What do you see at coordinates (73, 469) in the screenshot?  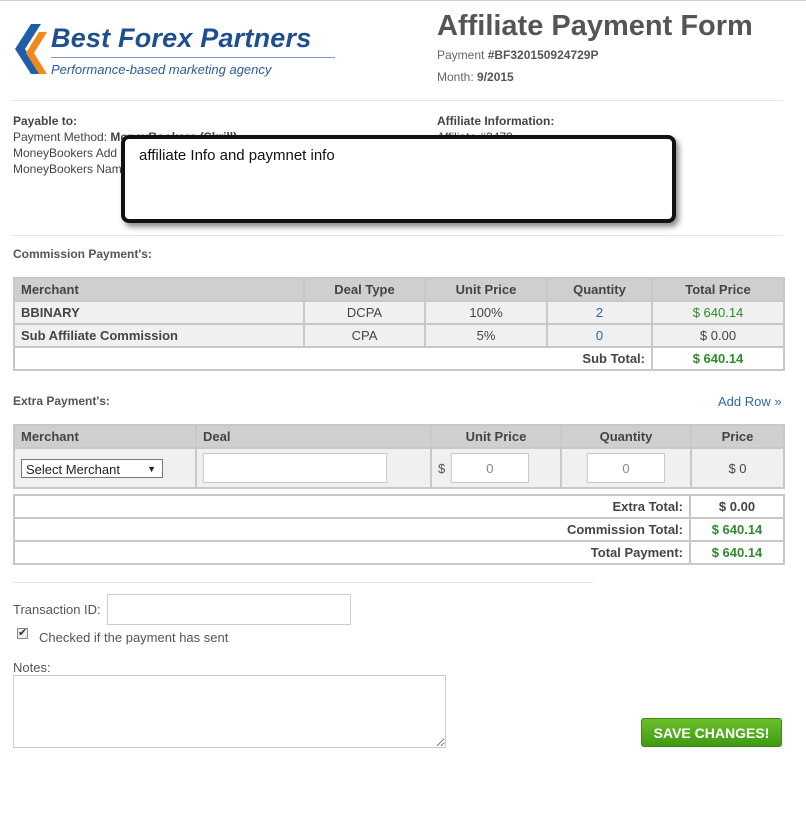 I see `merchant-select-value: Select Merchant` at bounding box center [73, 469].